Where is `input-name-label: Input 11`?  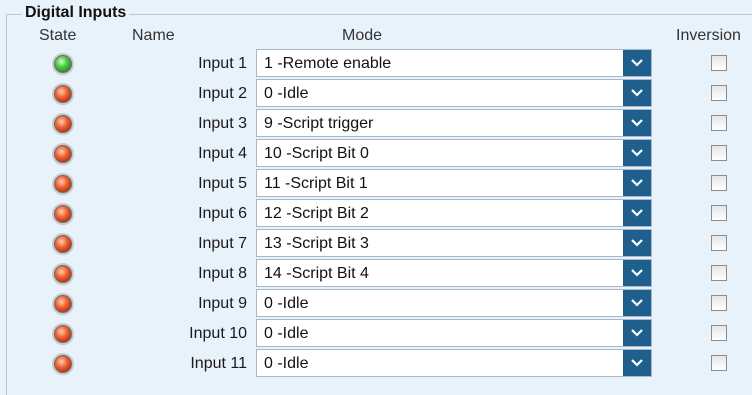
input-name-label: Input 11 is located at coordinates (218, 363).